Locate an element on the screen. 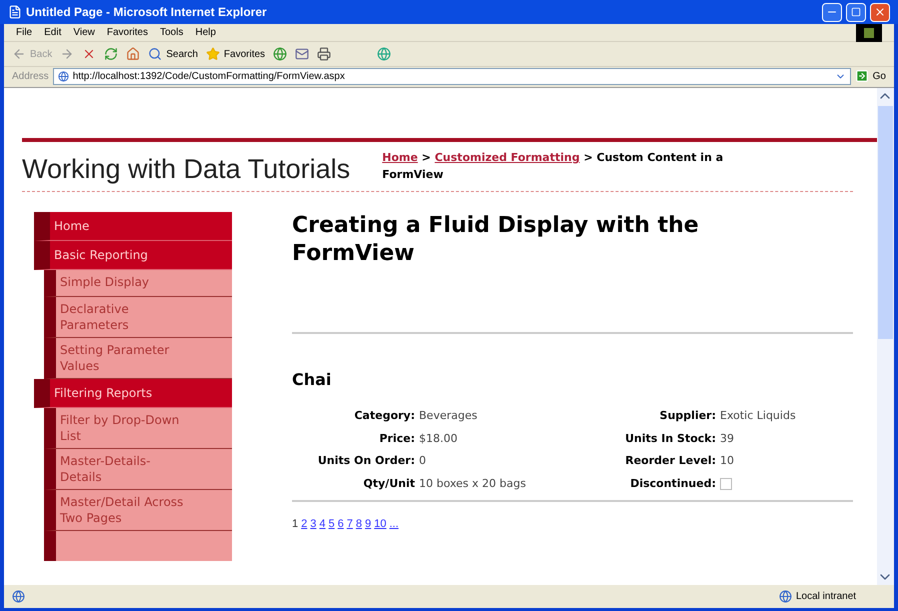 The height and width of the screenshot is (611, 898). media-icon is located at coordinates (280, 54).